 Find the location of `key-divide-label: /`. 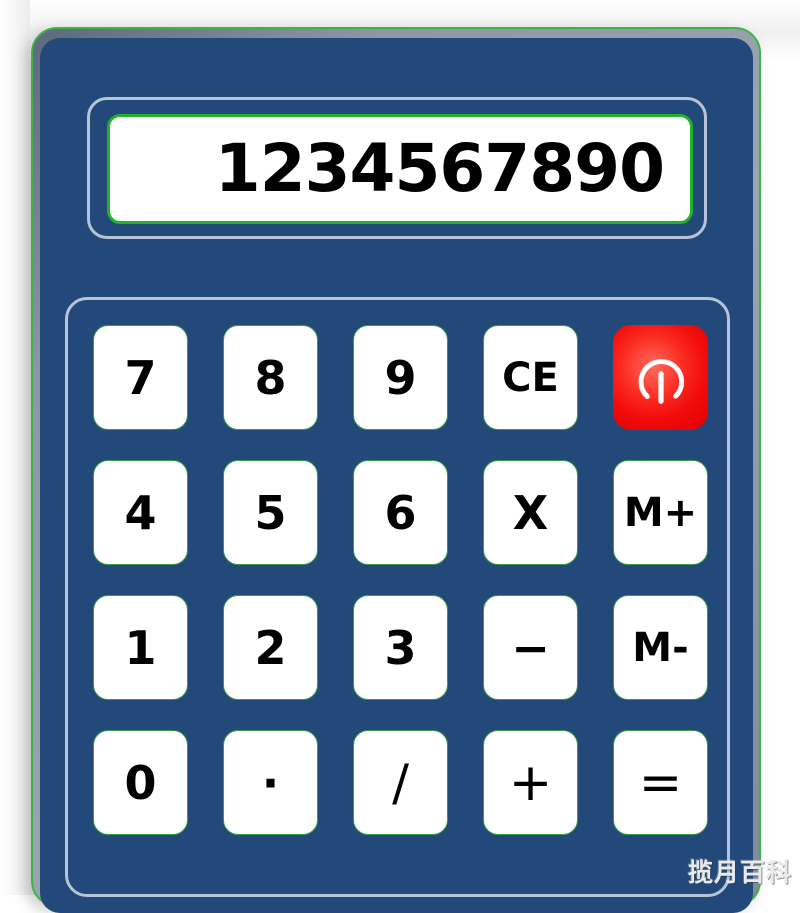

key-divide-label: / is located at coordinates (400, 782).